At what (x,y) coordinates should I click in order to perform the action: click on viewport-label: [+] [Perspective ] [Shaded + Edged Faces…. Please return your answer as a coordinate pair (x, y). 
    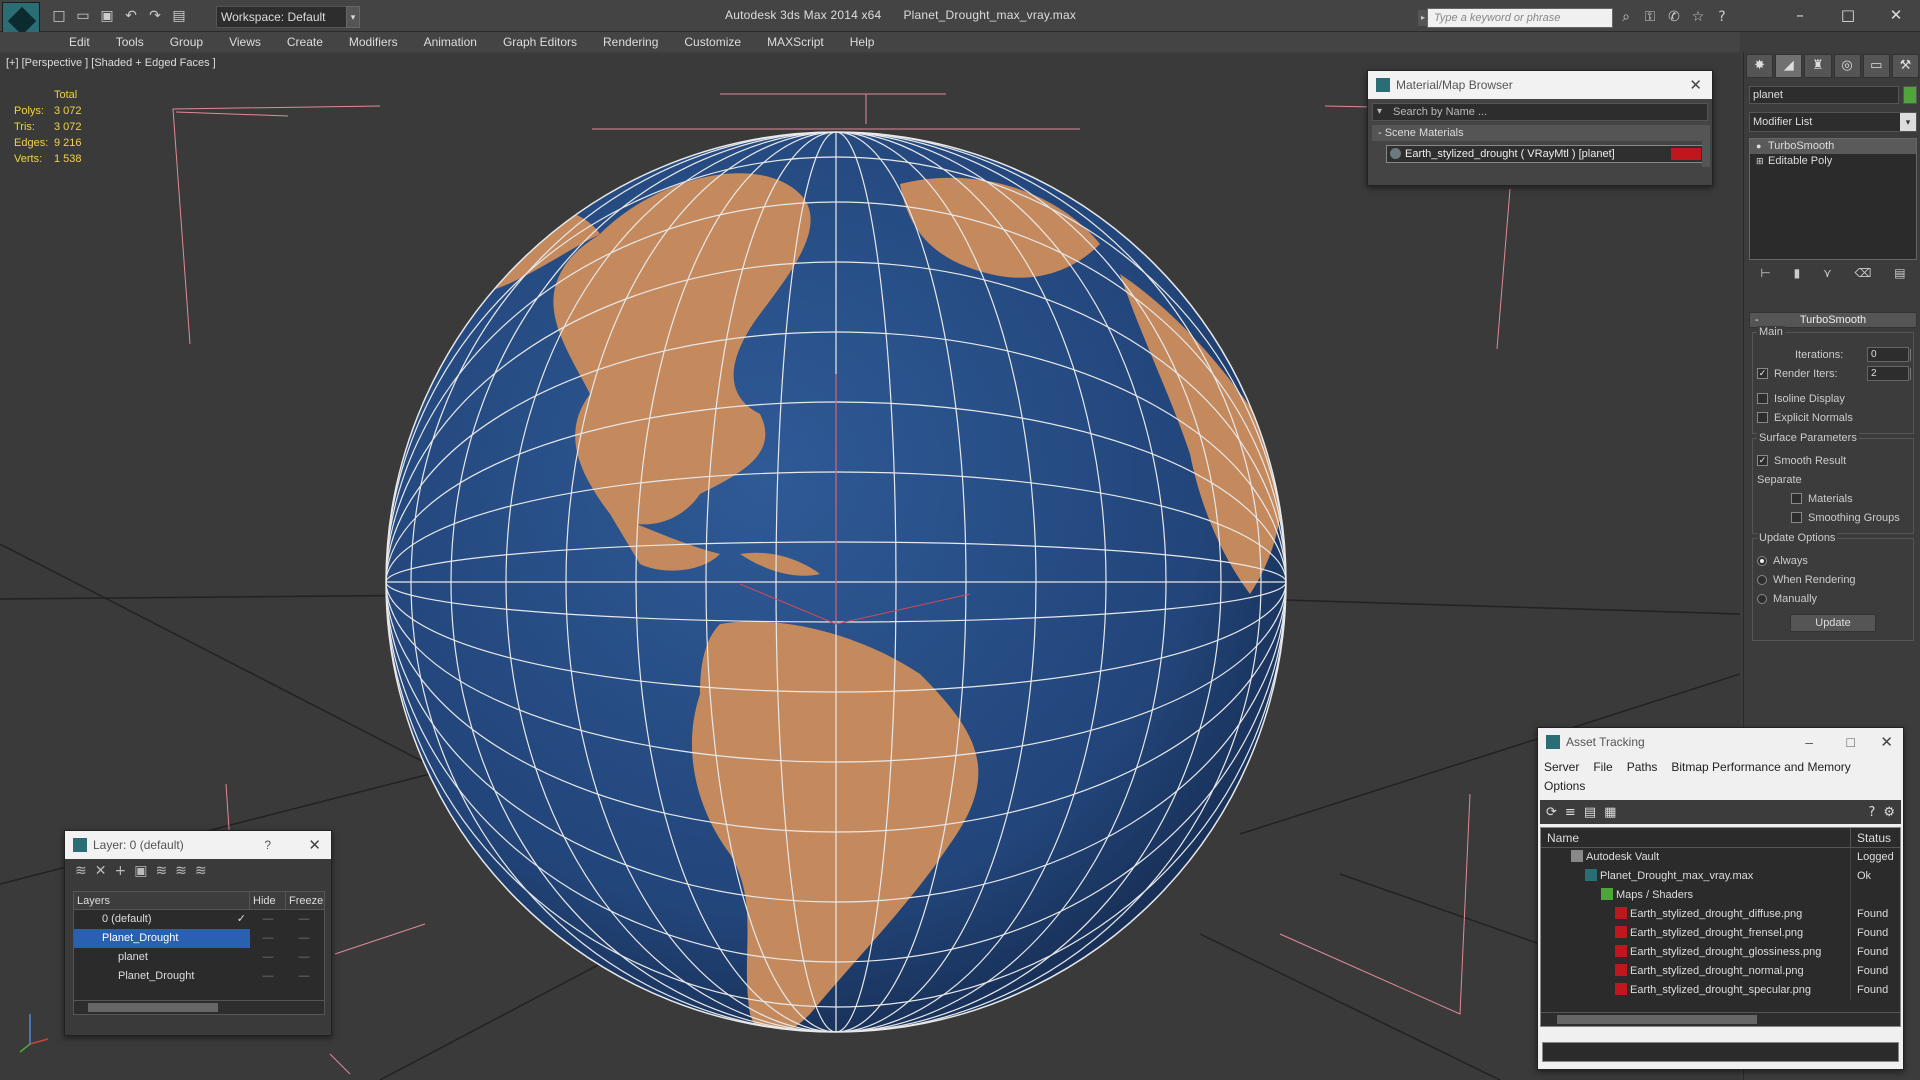
    Looking at the image, I should click on (111, 63).